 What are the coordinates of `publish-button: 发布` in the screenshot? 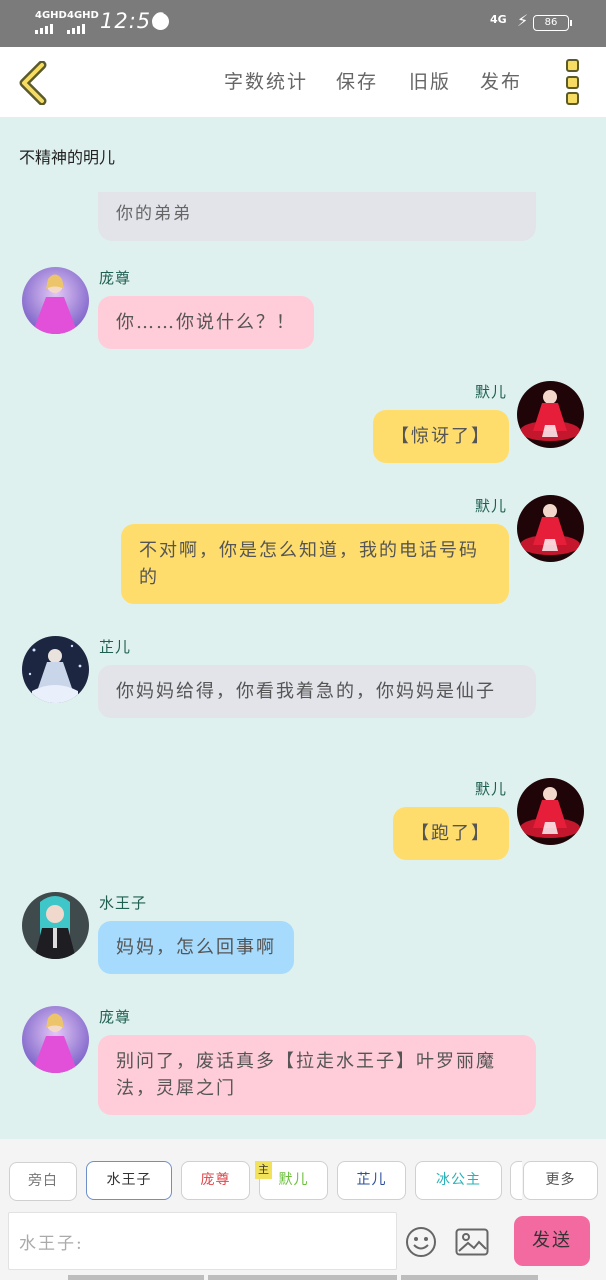 It's located at (501, 80).